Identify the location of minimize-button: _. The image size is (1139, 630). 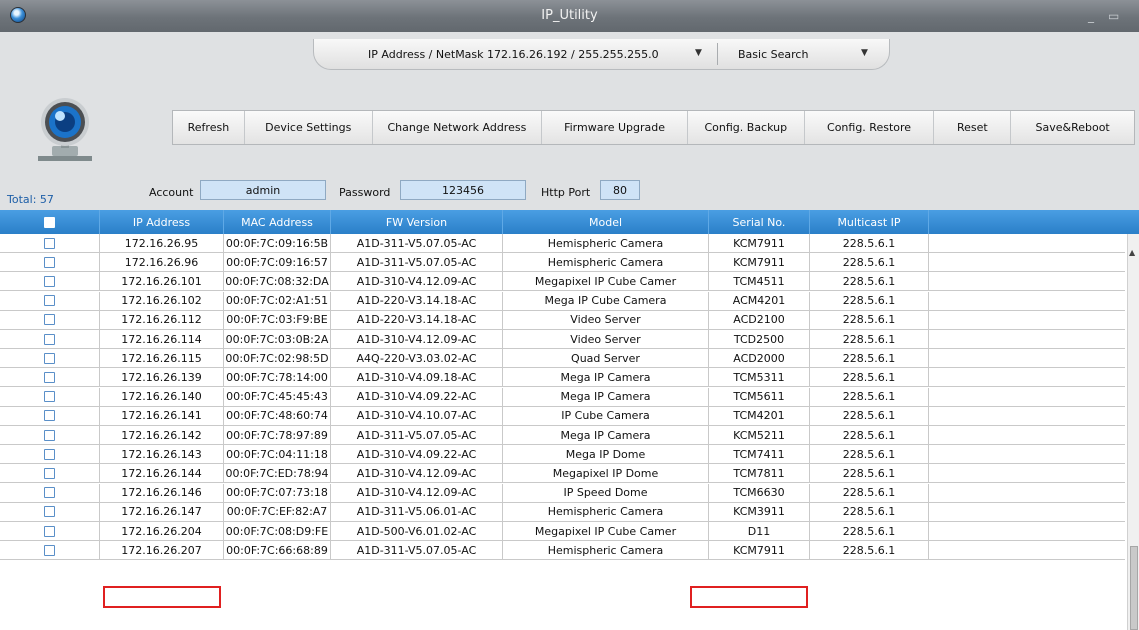
(1091, 16).